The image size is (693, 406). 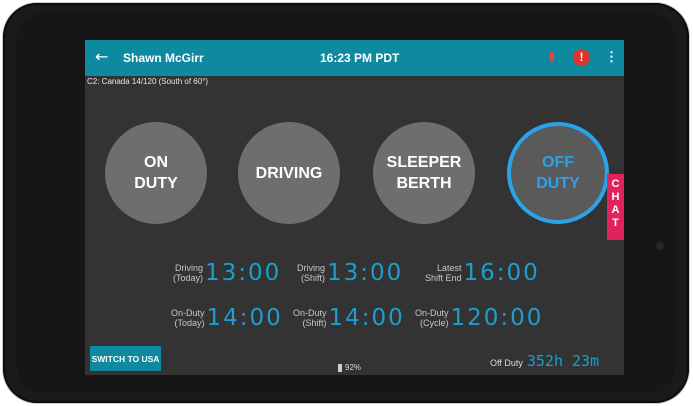 I want to click on clock-value: 16:00, so click(x=501, y=273).